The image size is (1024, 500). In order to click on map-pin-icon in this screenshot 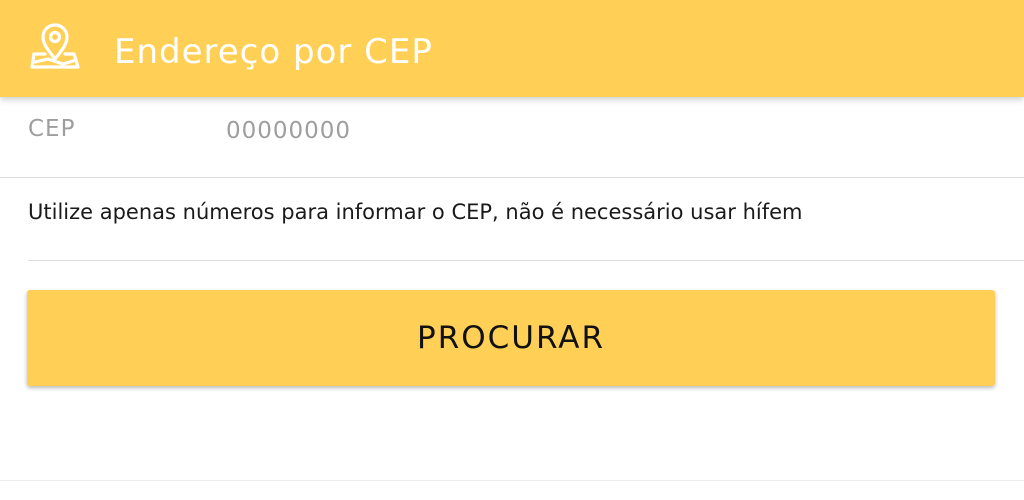, I will do `click(55, 47)`.